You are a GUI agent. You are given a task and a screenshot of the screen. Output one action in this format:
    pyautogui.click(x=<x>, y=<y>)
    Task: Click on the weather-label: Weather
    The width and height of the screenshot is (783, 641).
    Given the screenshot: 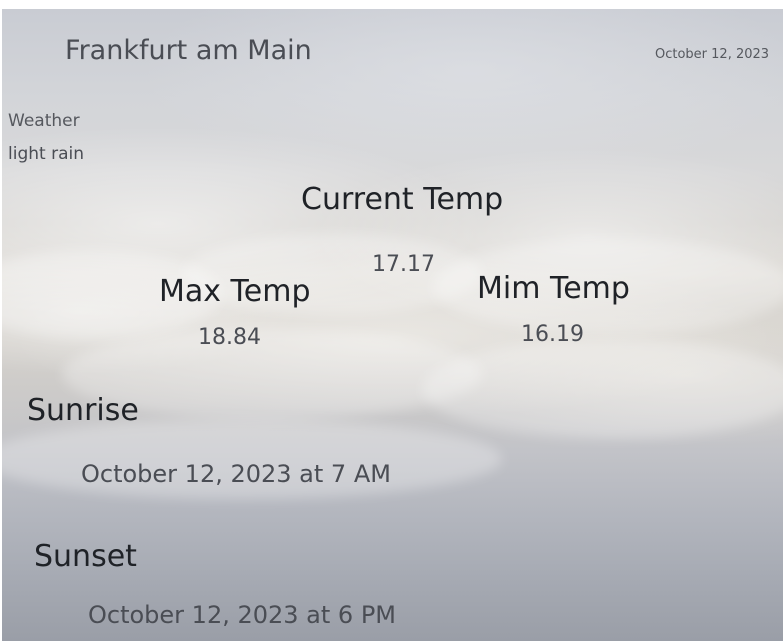 What is the action you would take?
    pyautogui.click(x=44, y=121)
    